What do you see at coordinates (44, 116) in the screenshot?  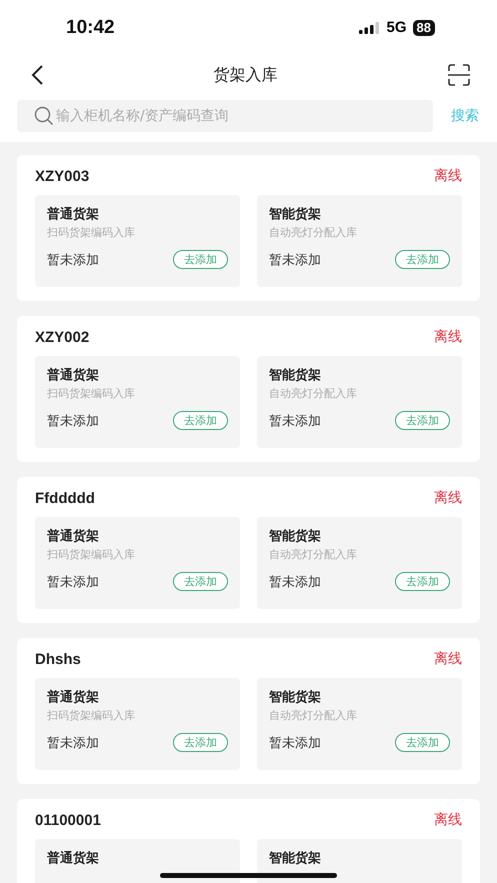 I see `search-icon` at bounding box center [44, 116].